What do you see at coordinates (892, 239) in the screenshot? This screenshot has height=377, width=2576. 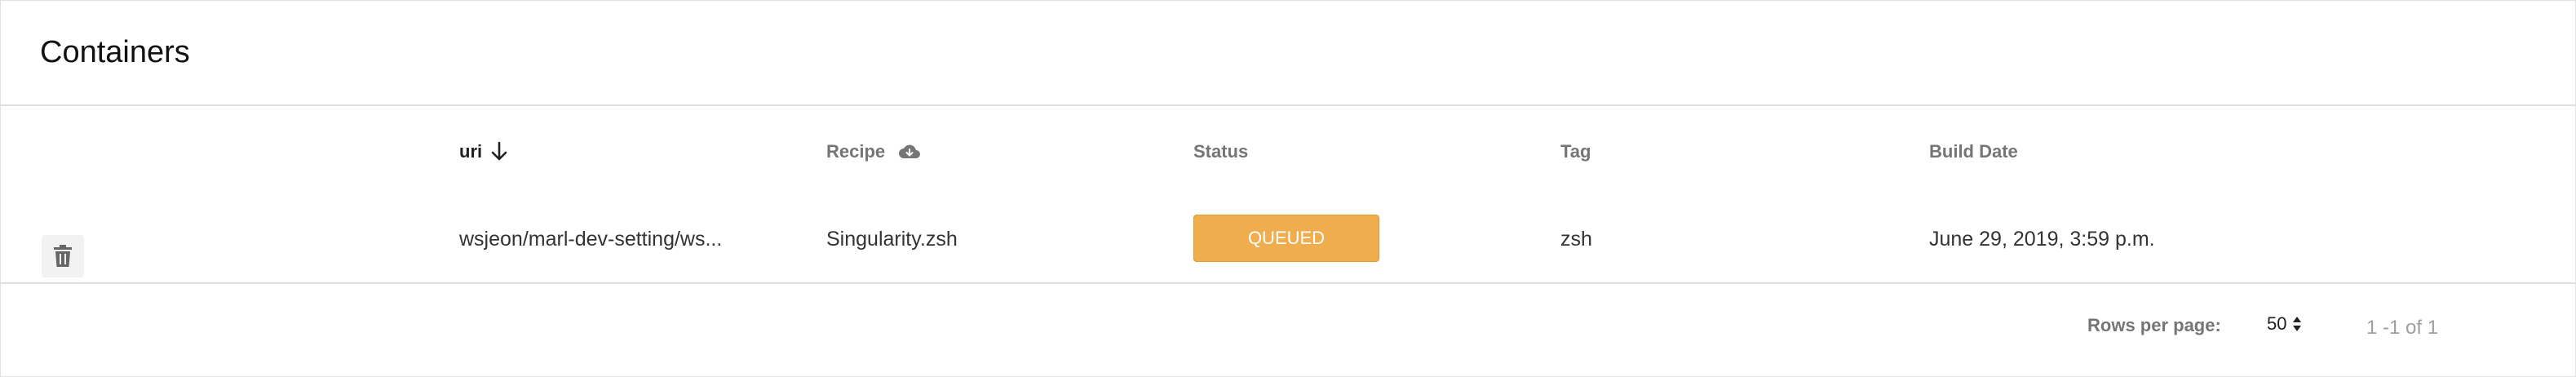 I see `row-recipe: Singularity.zsh` at bounding box center [892, 239].